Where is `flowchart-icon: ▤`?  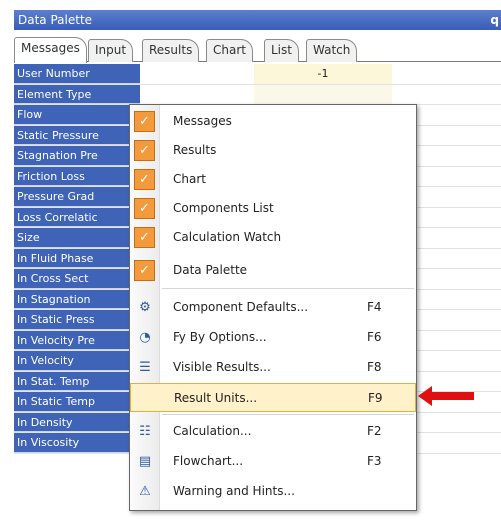
flowchart-icon: ▤ is located at coordinates (145, 461).